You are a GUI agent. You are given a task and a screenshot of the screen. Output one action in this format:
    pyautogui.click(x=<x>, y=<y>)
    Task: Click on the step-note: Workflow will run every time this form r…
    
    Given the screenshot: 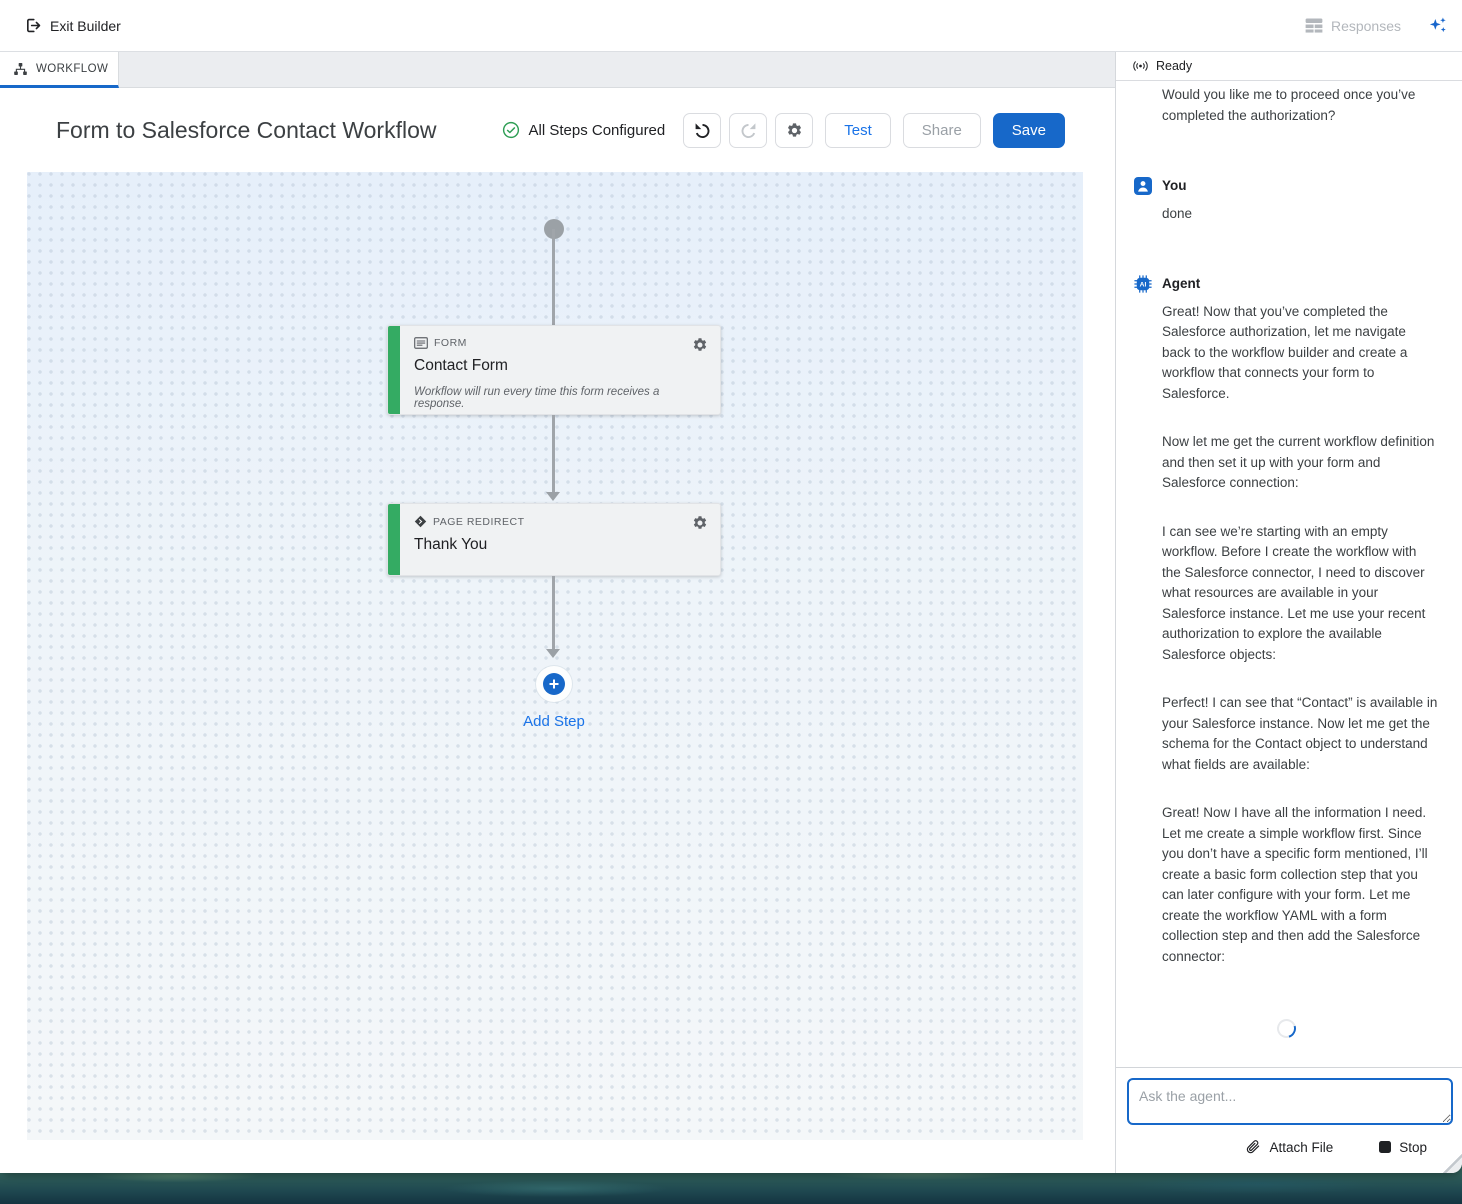 What is the action you would take?
    pyautogui.click(x=537, y=398)
    